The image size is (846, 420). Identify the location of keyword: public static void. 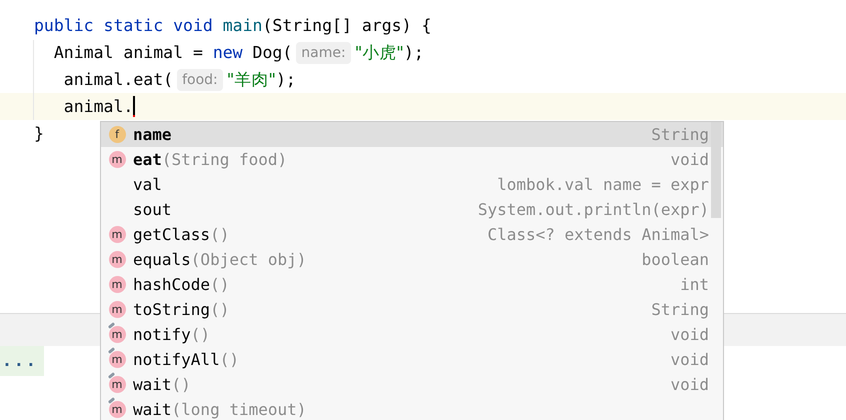
(124, 26).